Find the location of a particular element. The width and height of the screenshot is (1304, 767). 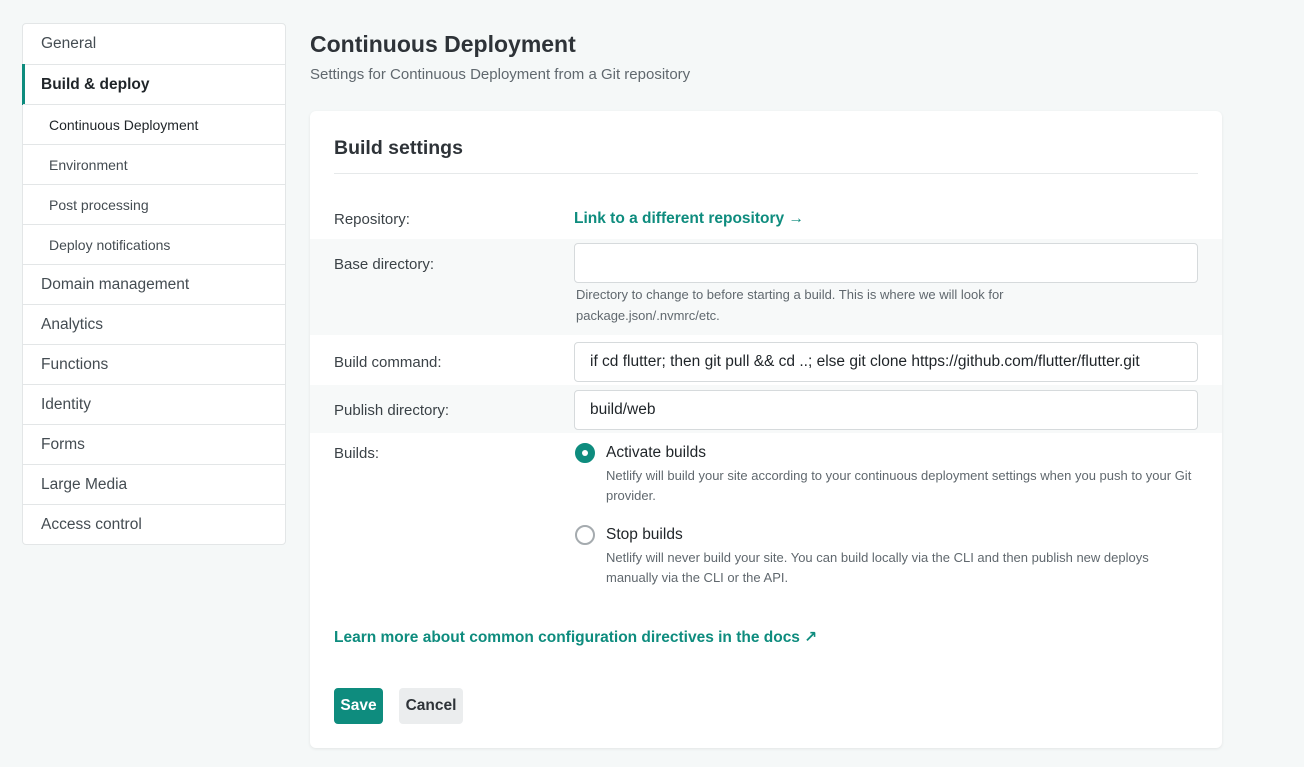

repository-label: Repository: is located at coordinates (372, 219).